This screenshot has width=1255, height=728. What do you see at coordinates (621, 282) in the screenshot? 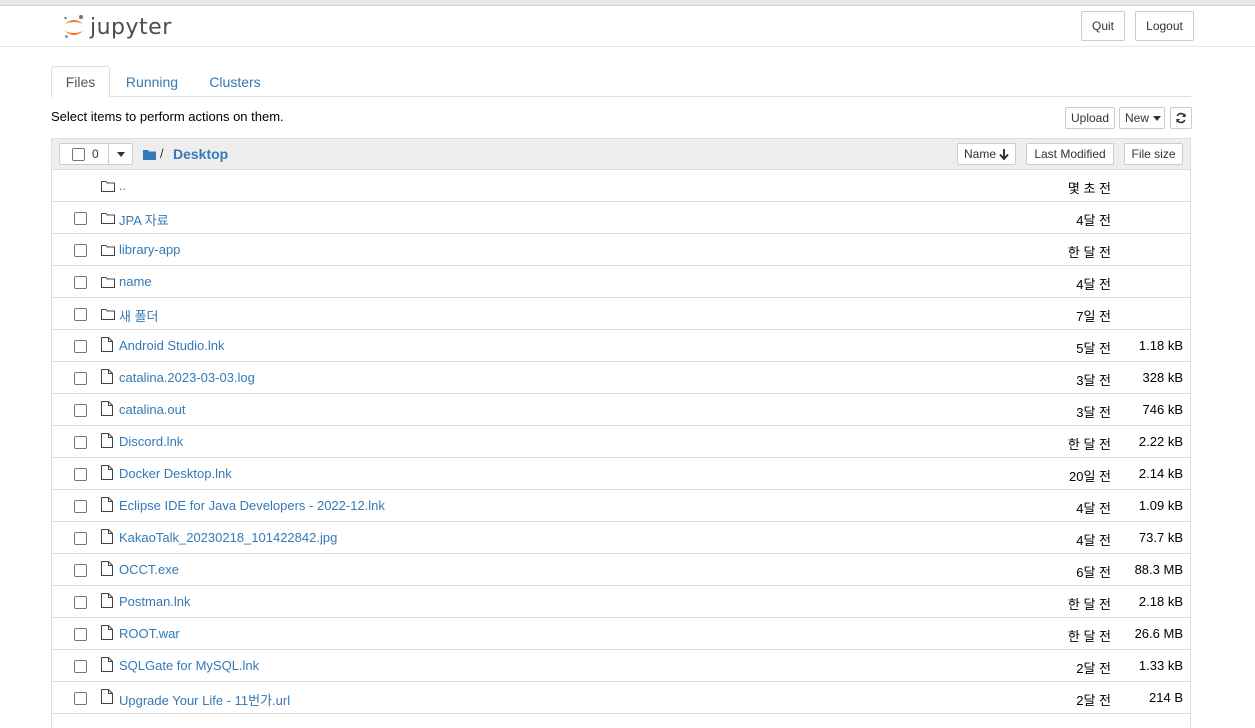
I see `folder-row: name 4달 전` at bounding box center [621, 282].